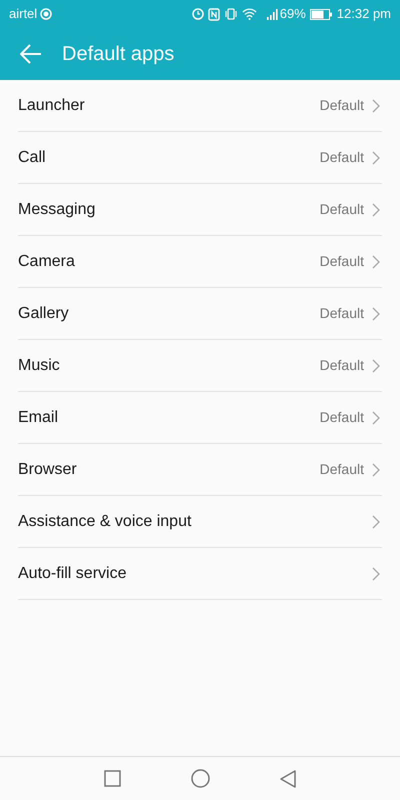 This screenshot has width=400, height=800. What do you see at coordinates (214, 14) in the screenshot?
I see `nfc-icon` at bounding box center [214, 14].